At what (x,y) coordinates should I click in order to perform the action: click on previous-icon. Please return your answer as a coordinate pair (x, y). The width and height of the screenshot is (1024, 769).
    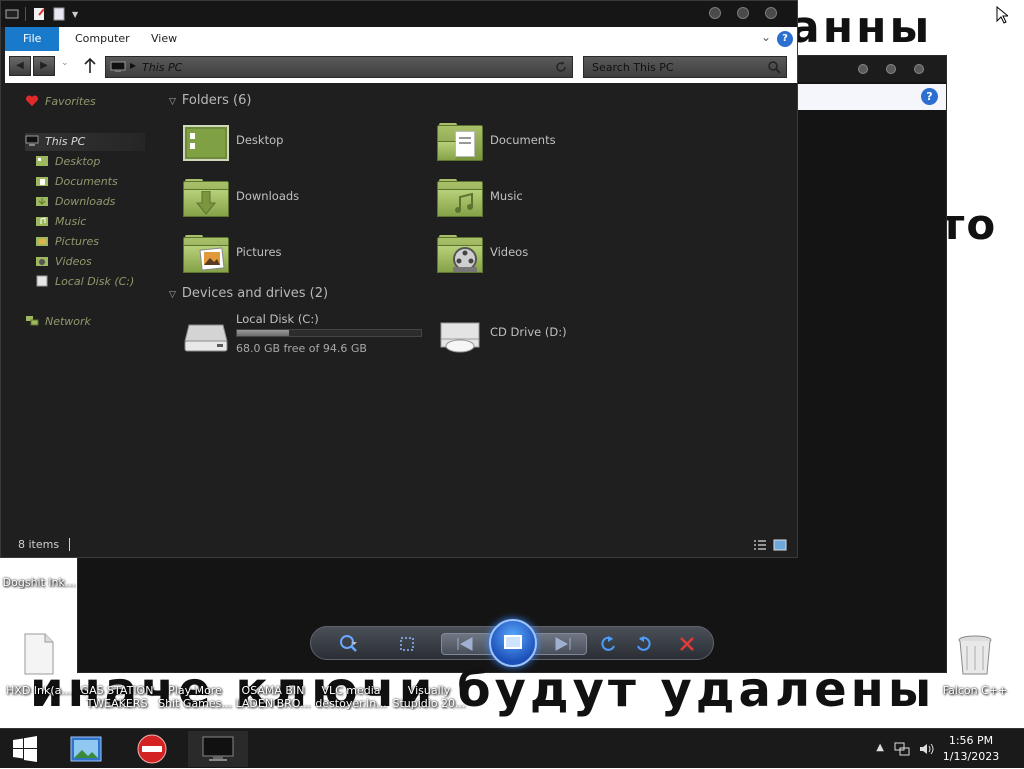
    Looking at the image, I should click on (465, 644).